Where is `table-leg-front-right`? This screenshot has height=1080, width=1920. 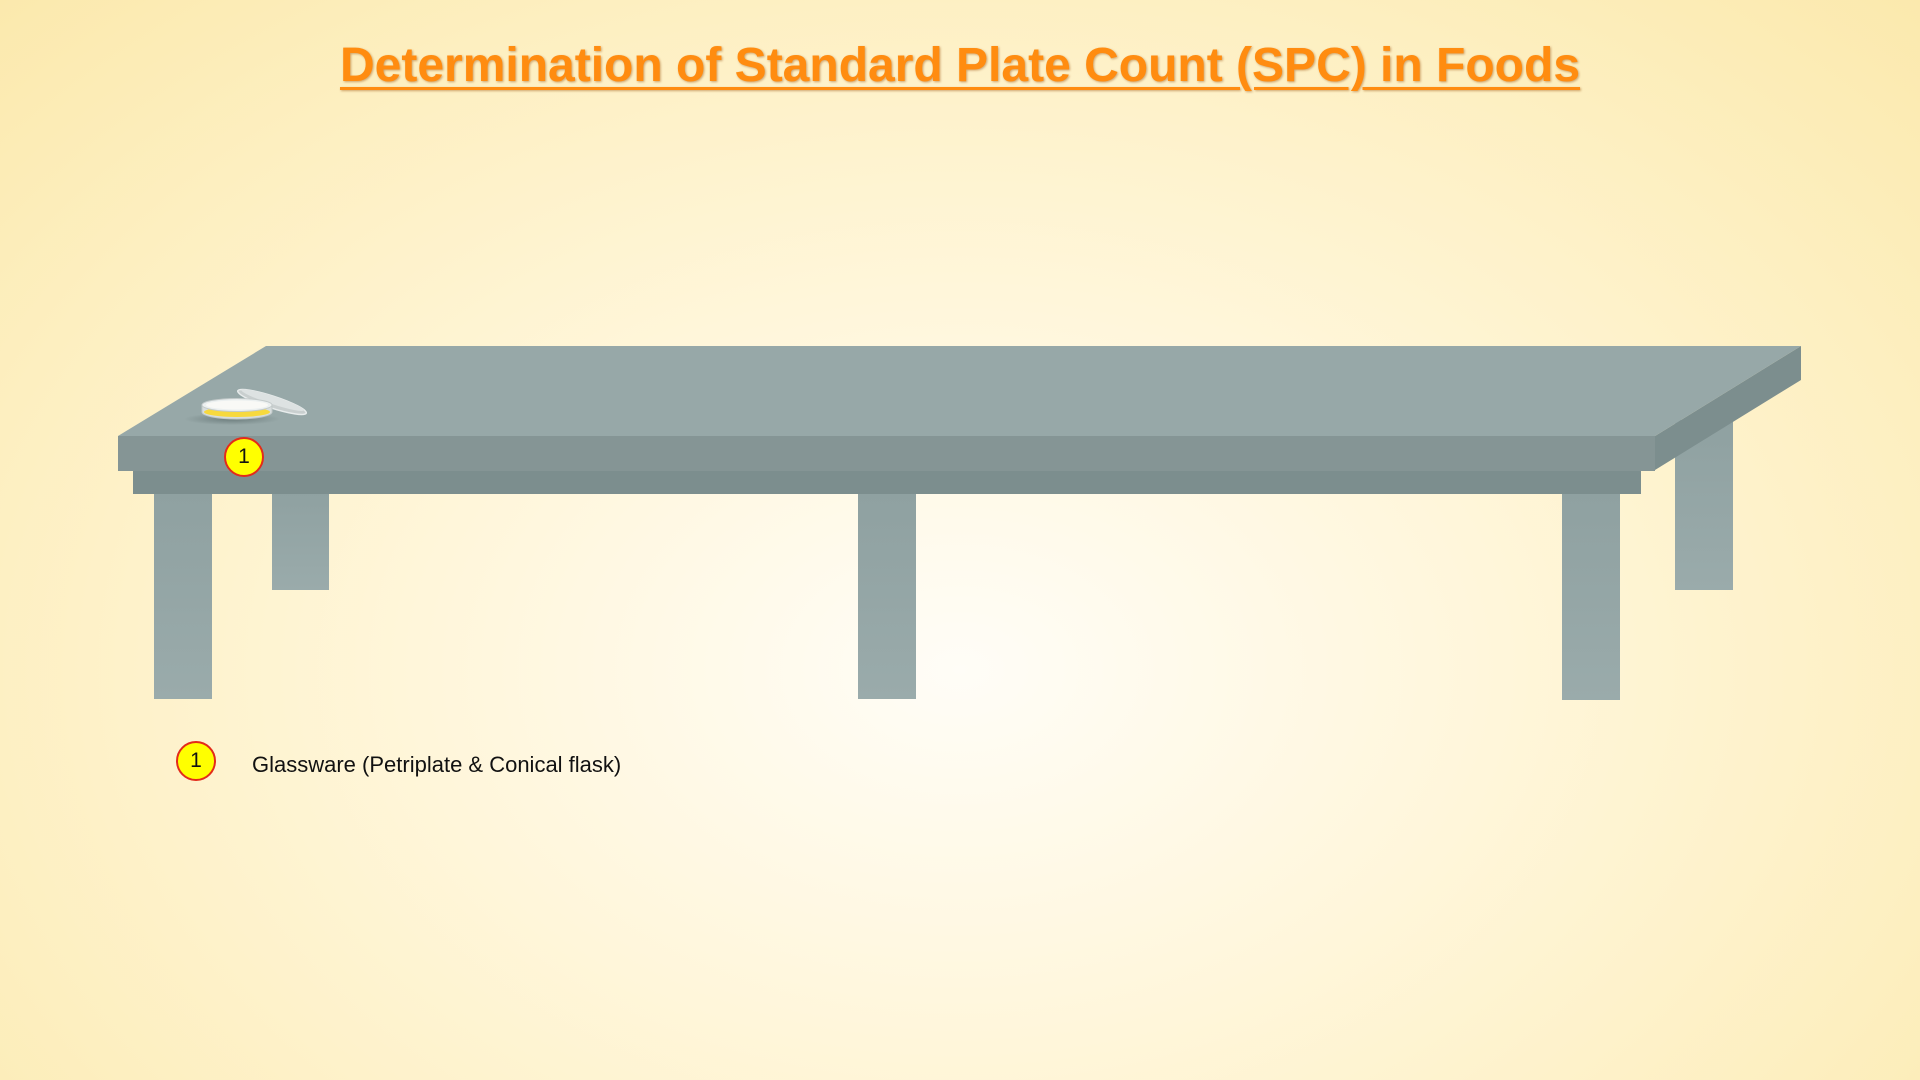
table-leg-front-right is located at coordinates (1591, 597).